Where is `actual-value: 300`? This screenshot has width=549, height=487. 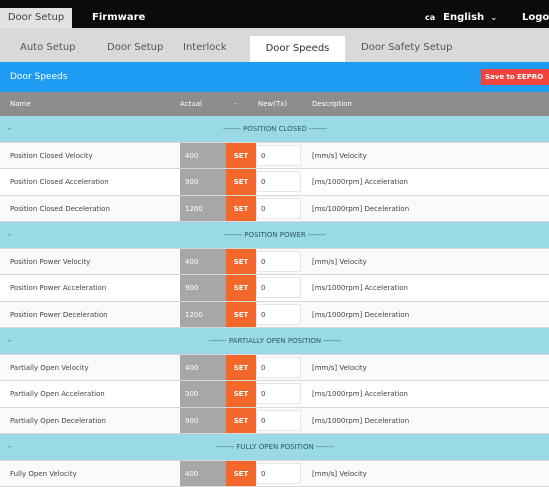 actual-value: 300 is located at coordinates (203, 394).